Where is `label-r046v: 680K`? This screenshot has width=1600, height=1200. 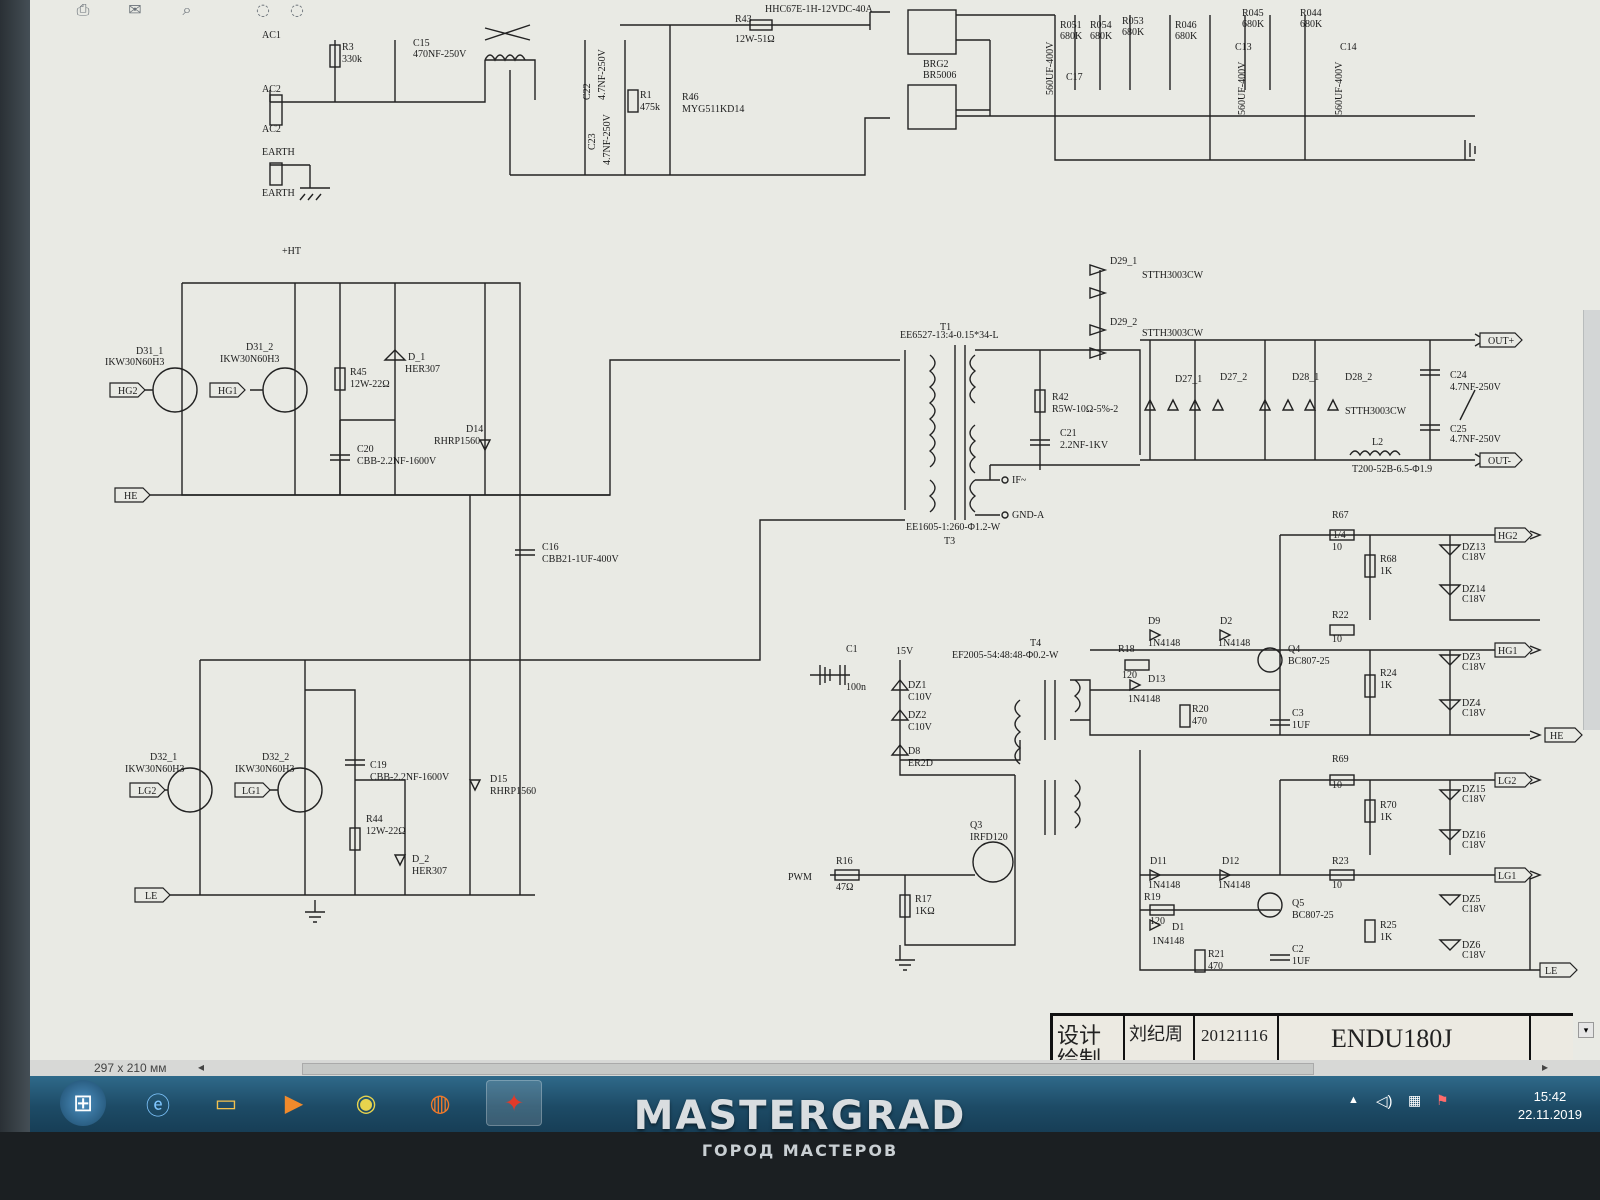 label-r046v: 680K is located at coordinates (1186, 36).